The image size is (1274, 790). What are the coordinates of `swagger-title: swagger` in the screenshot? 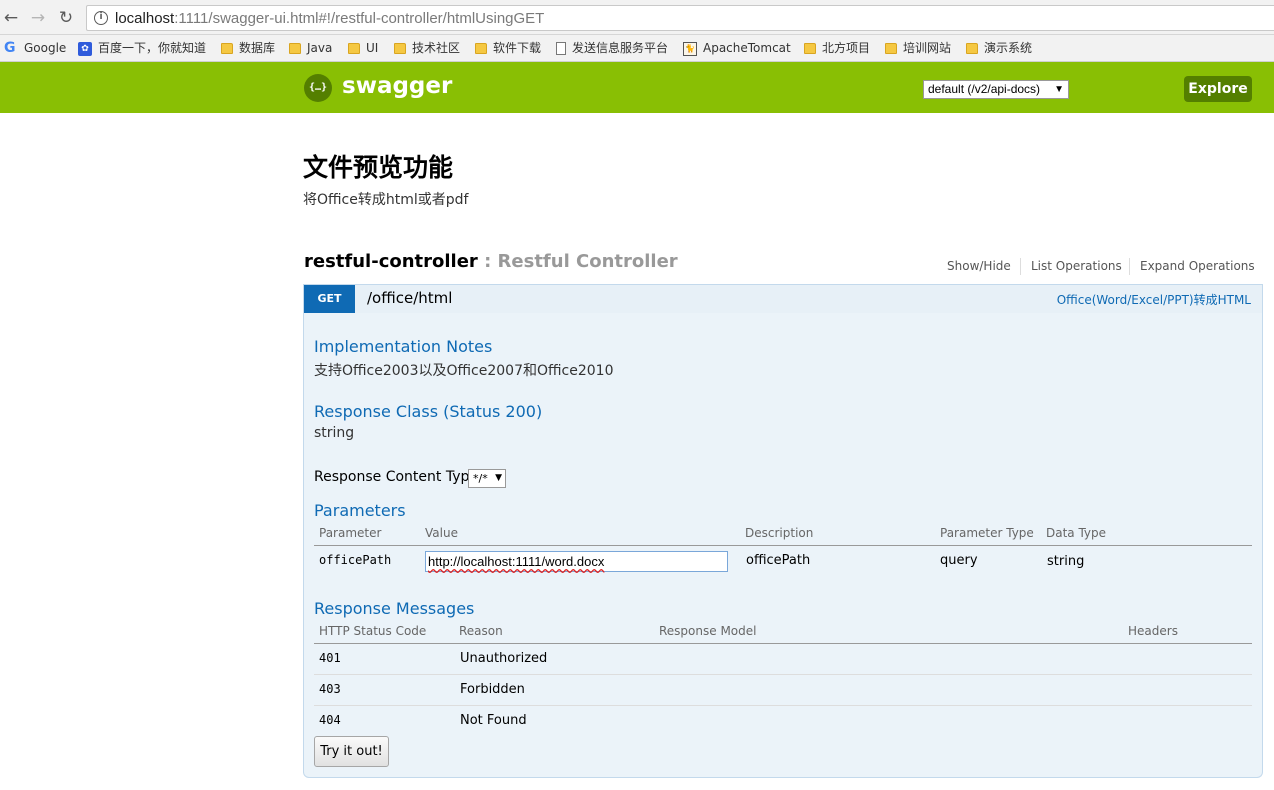 It's located at (397, 86).